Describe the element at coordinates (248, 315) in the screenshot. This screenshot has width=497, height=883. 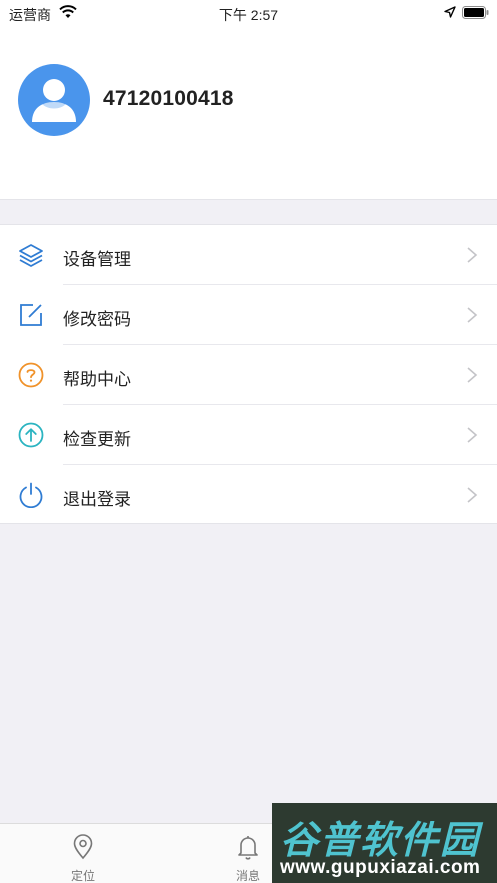
I see `menu-item-change-password: 修改密码` at that location.